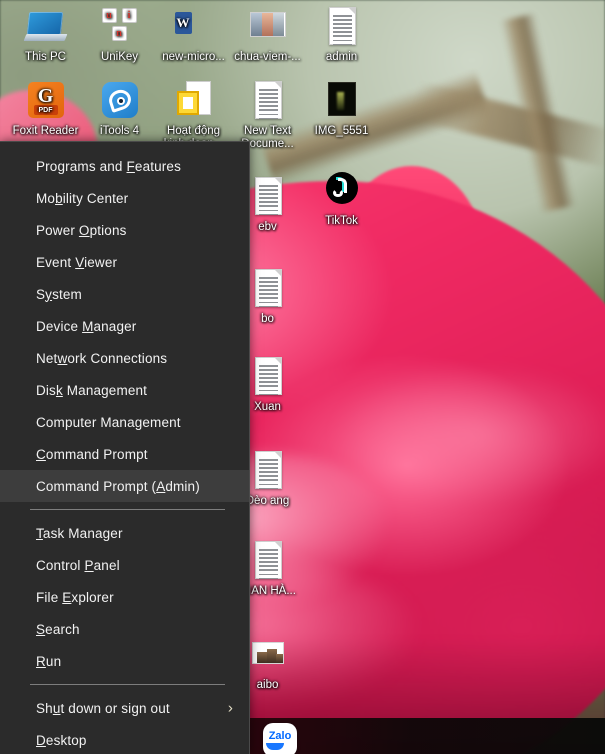  Describe the element at coordinates (41, 454) in the screenshot. I see `menu-item-accelerator: C` at that location.